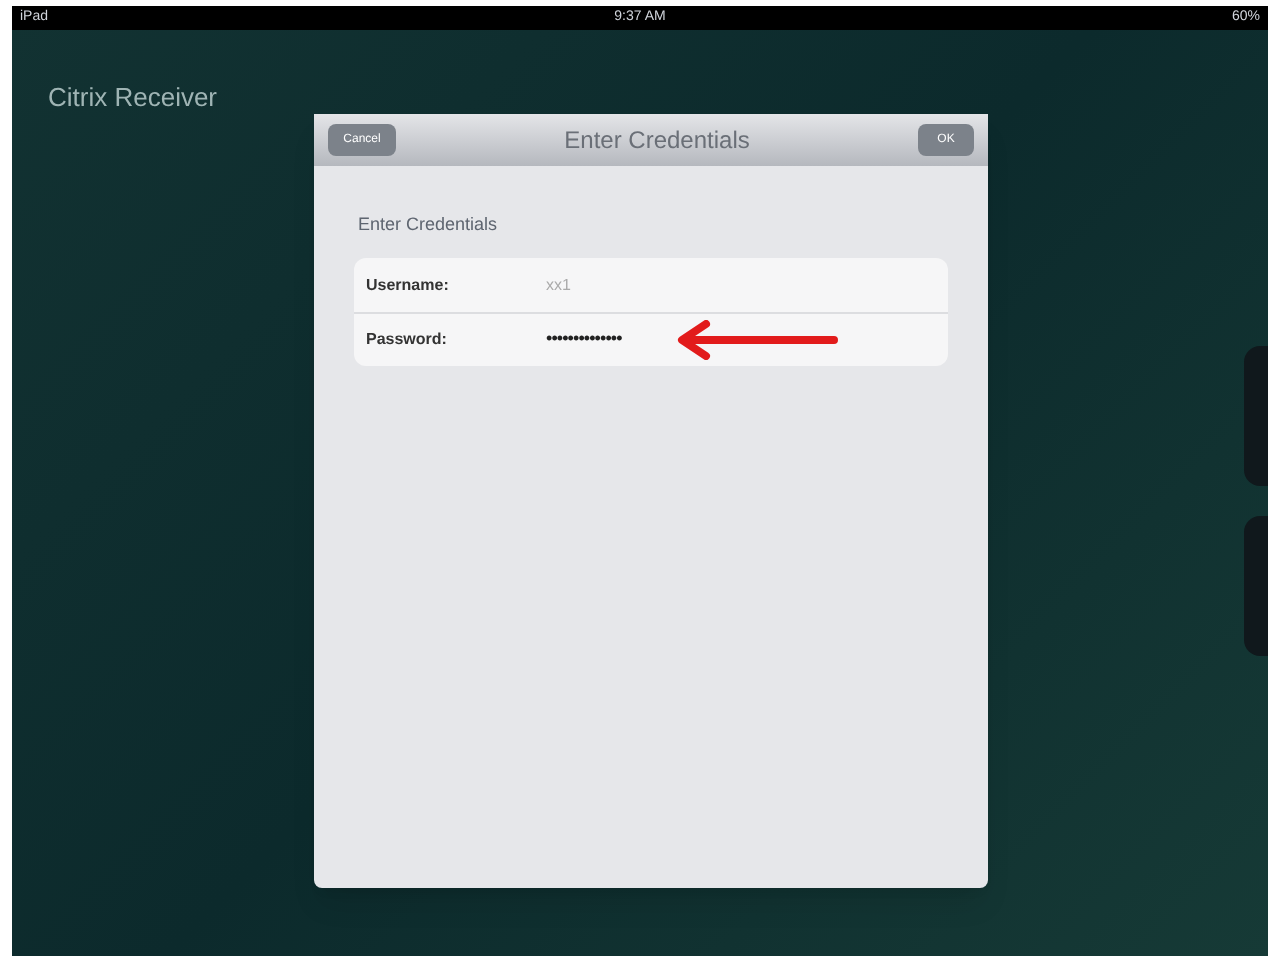  What do you see at coordinates (133, 97) in the screenshot?
I see `app-title: Citrix Receiver` at bounding box center [133, 97].